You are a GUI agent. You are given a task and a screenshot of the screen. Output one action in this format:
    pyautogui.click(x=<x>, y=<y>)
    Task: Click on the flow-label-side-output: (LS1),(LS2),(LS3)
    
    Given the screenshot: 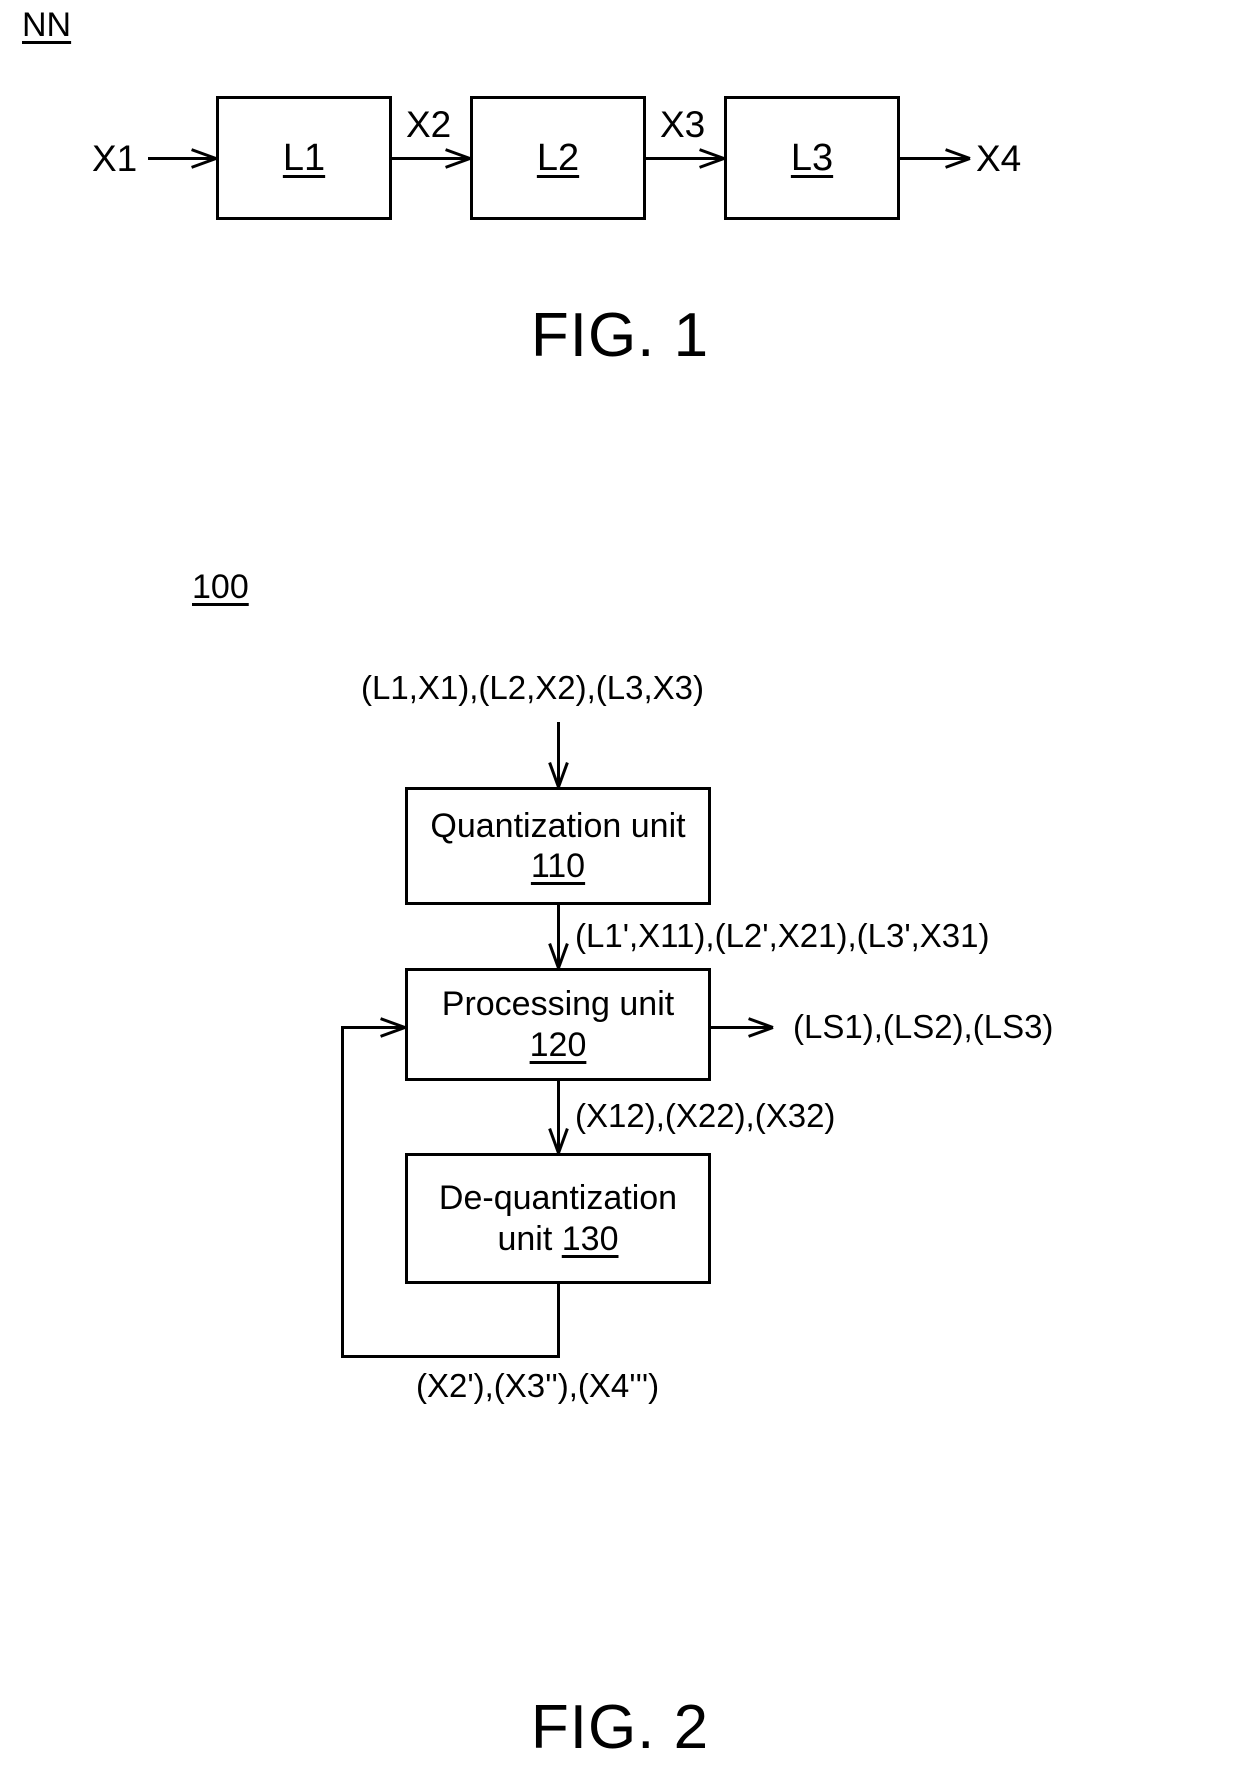 What is the action you would take?
    pyautogui.click(x=923, y=1026)
    